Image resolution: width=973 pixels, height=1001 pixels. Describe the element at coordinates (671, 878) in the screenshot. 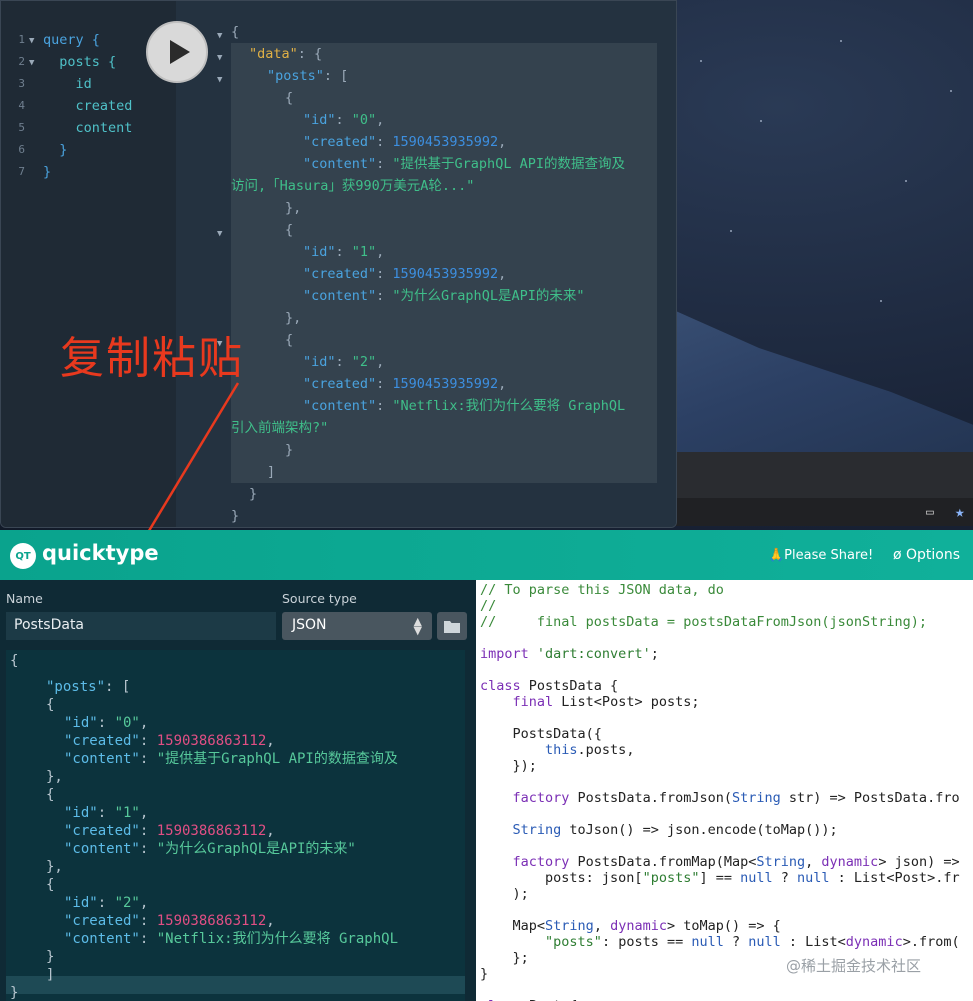

I see `code-token: "posts"` at that location.